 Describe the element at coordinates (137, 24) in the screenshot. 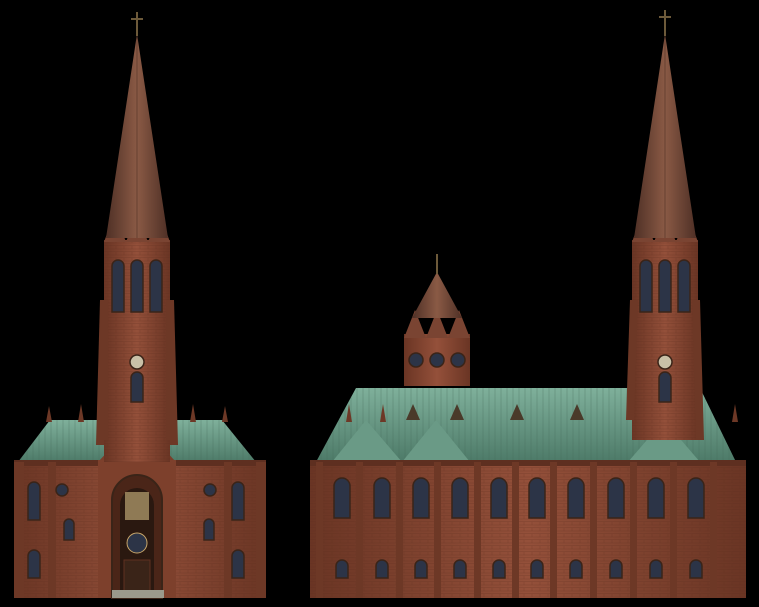

I see `front-spire-cross` at that location.